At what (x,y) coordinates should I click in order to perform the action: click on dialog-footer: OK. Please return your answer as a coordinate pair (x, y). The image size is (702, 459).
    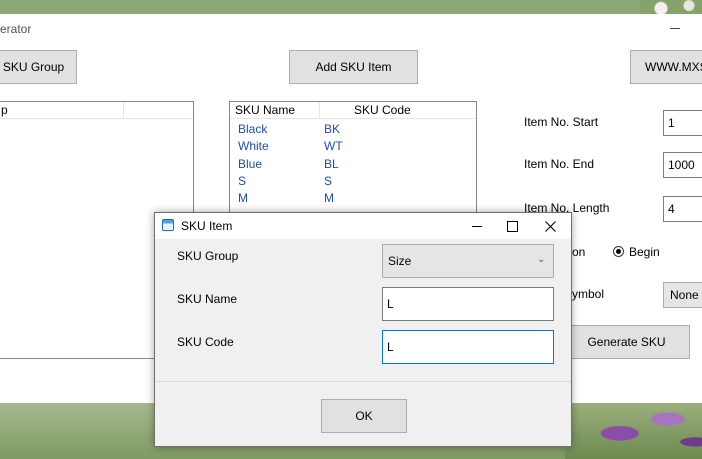
    Looking at the image, I should click on (363, 413).